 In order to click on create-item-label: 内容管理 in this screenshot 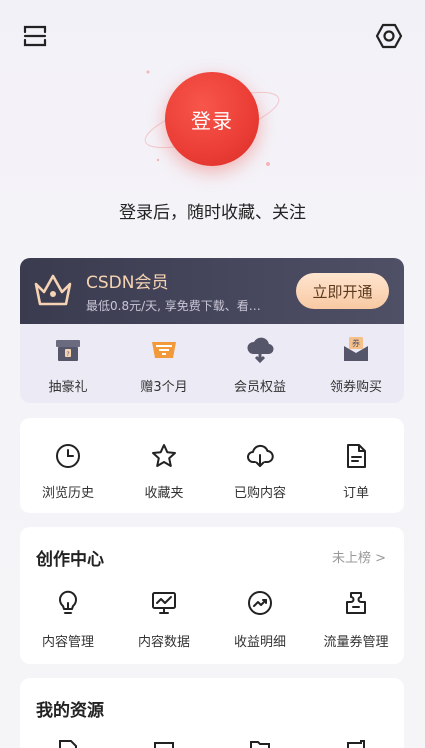, I will do `click(67, 642)`.